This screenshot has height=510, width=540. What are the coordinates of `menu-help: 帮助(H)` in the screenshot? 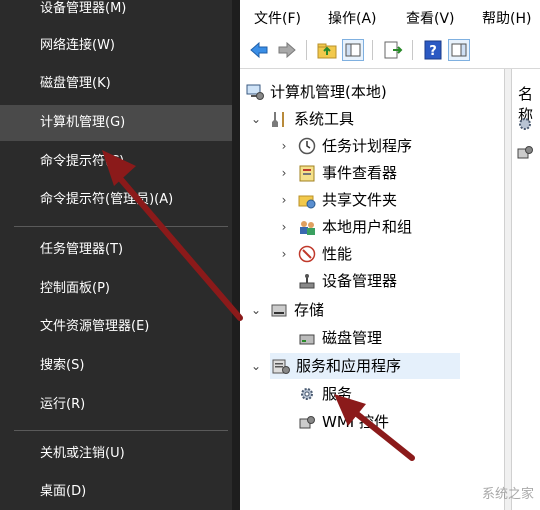 It's located at (506, 18).